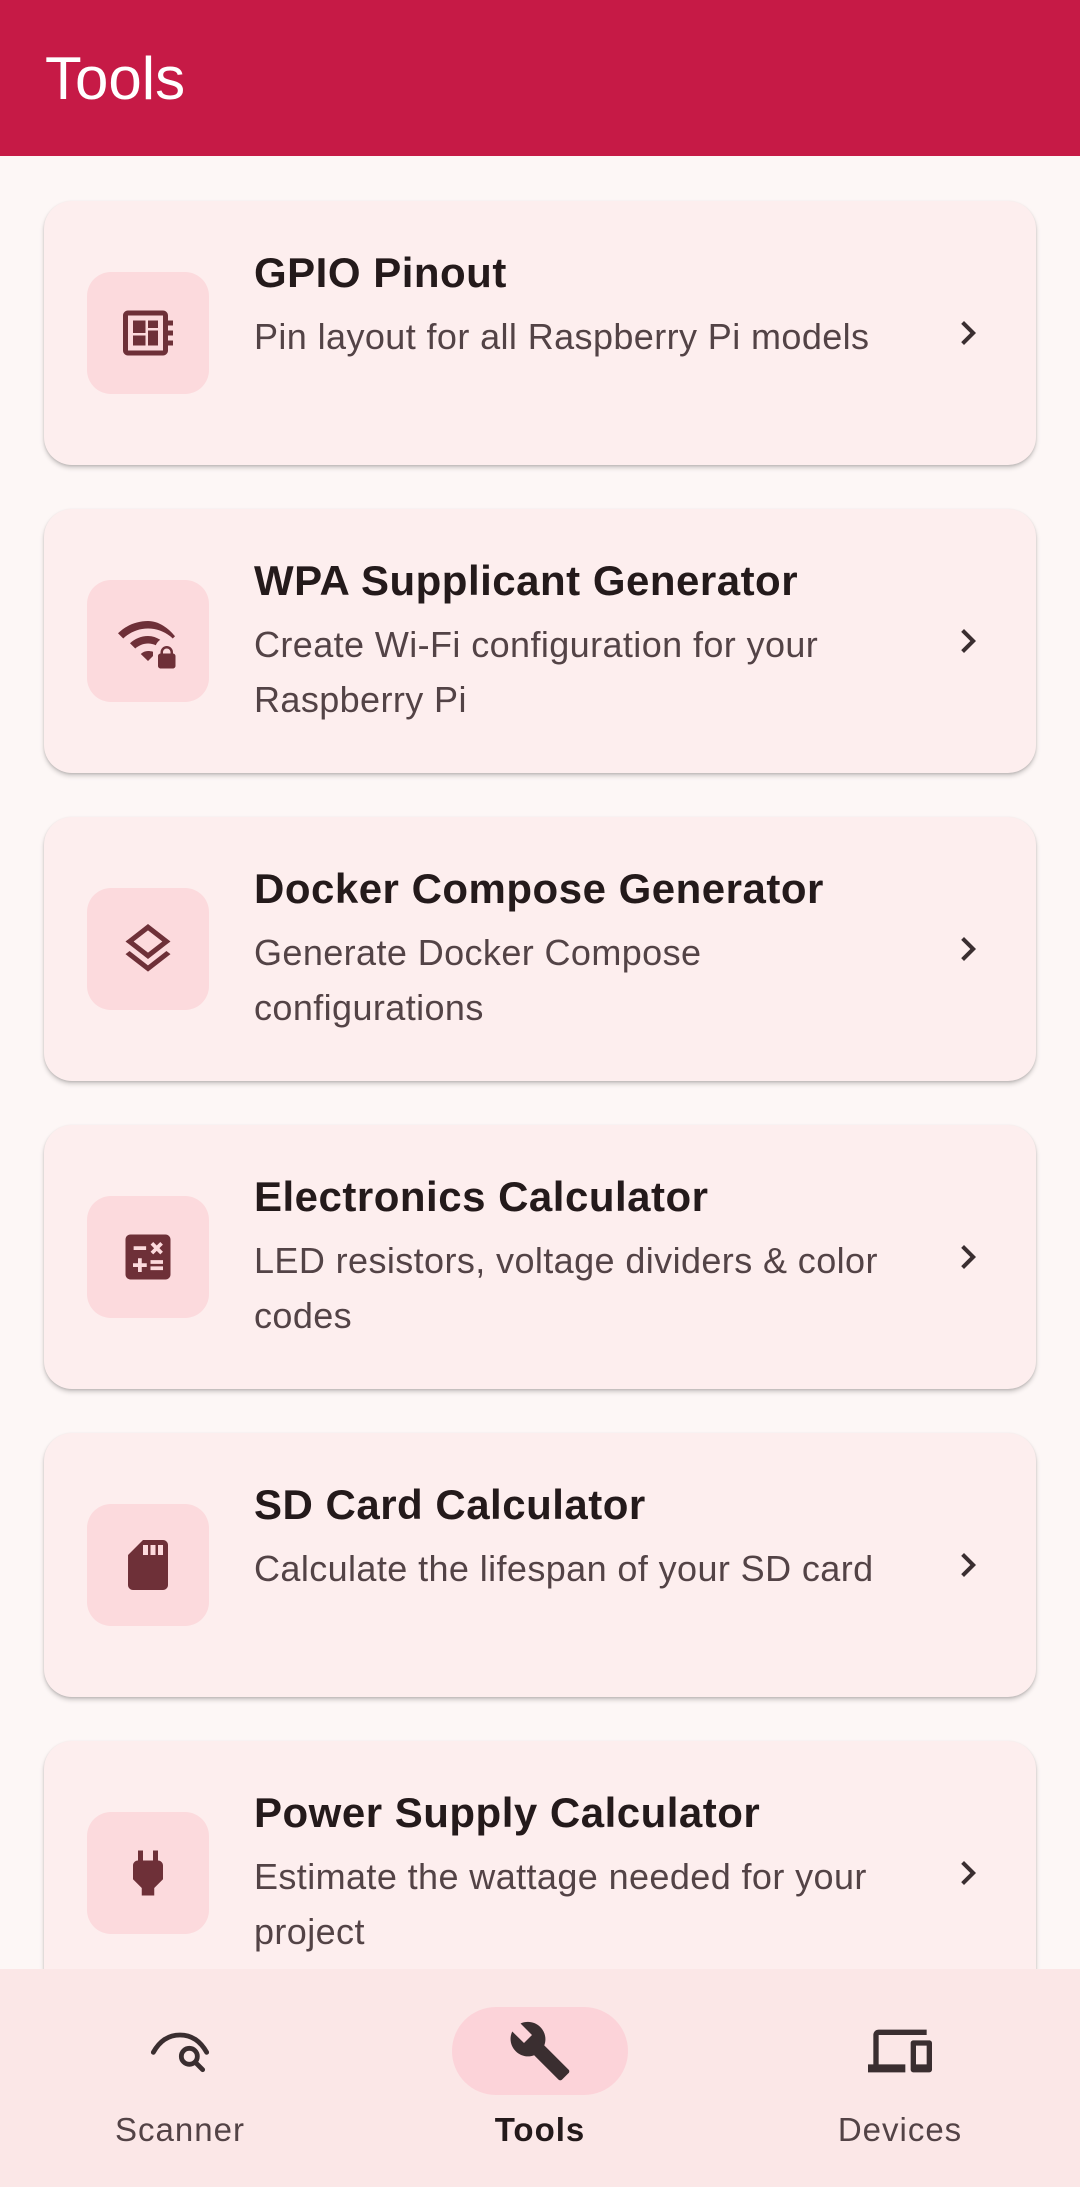  I want to click on tool-title: Power Supply Calculator, so click(507, 1812).